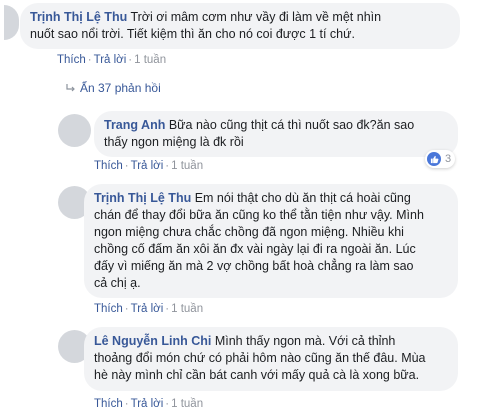 Image resolution: width=497 pixels, height=420 pixels. Describe the element at coordinates (174, 142) in the screenshot. I see `comment-text: thấy ngon miệng là đk rồi` at that location.